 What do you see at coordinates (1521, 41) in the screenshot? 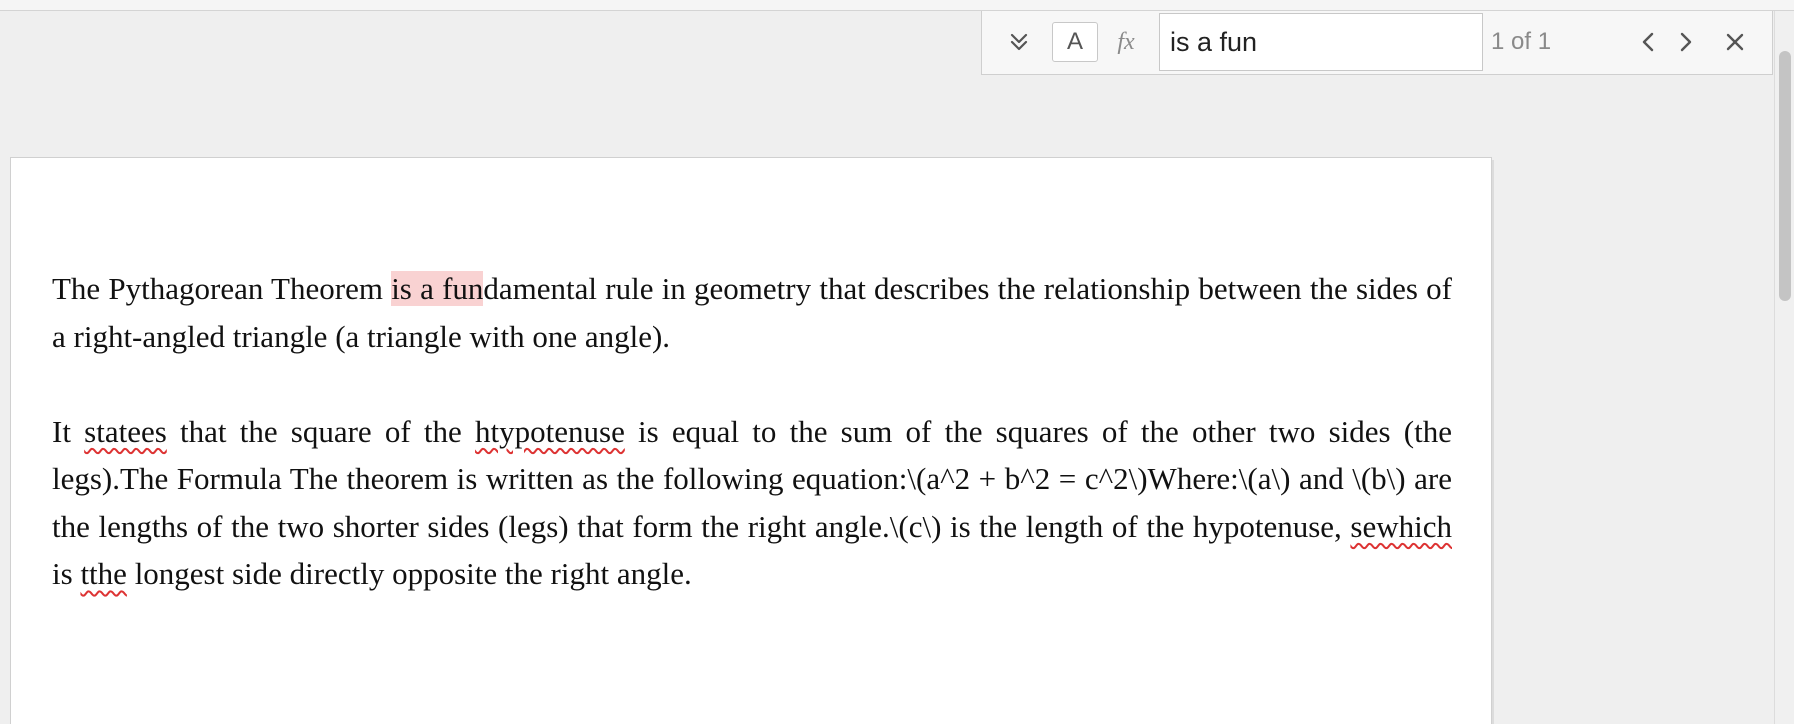
I see `match-count: 1 of 1` at bounding box center [1521, 41].